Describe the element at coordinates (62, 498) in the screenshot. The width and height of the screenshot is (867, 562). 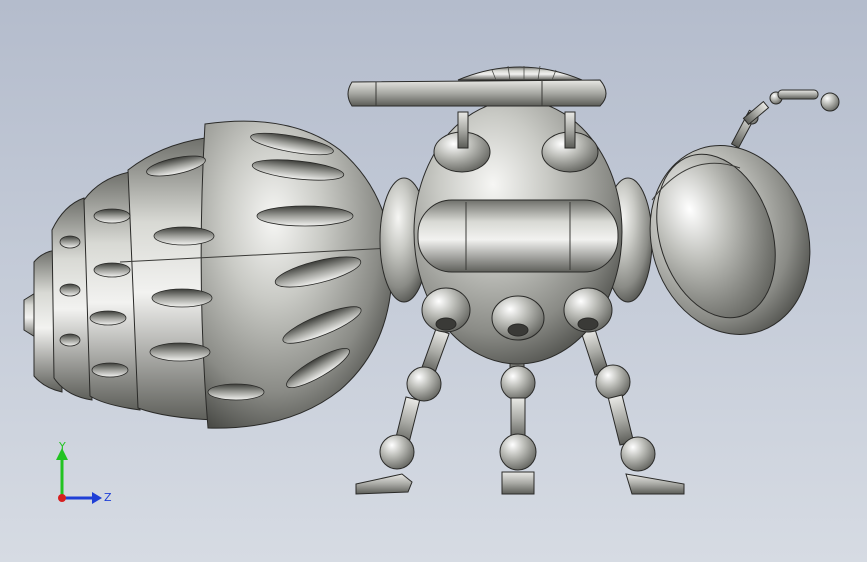
I see `triad-origin` at that location.